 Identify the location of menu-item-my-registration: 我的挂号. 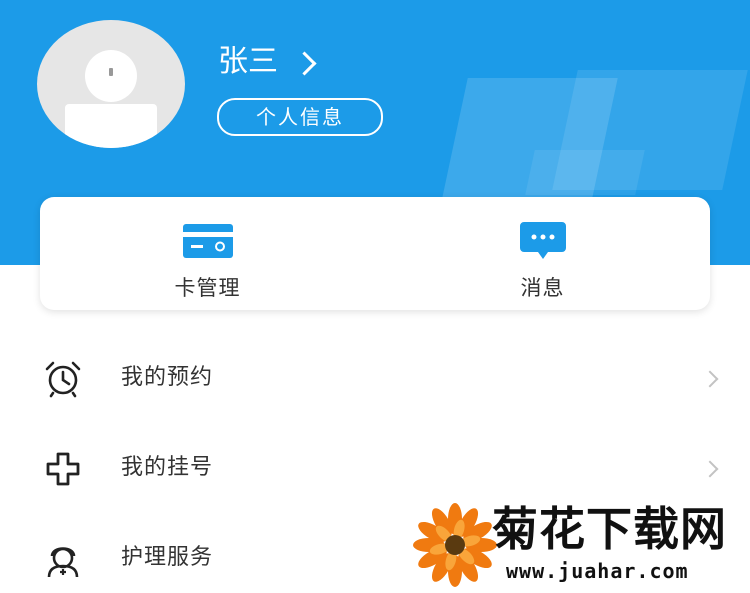
(375, 468).